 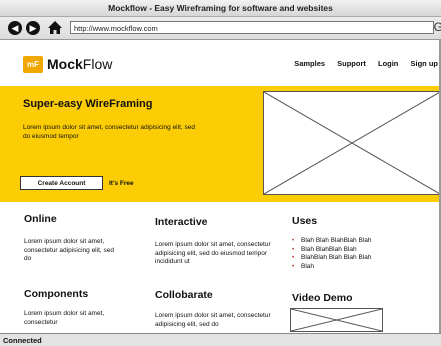 I want to click on logo-wordmark: MockFlow, so click(x=79, y=64).